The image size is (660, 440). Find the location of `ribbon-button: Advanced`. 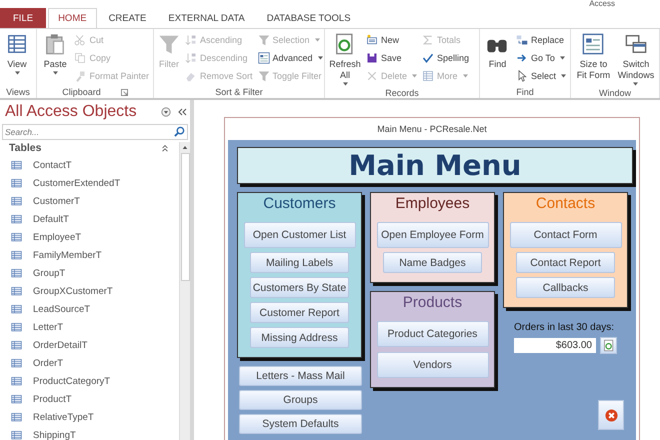

ribbon-button: Advanced is located at coordinates (290, 57).